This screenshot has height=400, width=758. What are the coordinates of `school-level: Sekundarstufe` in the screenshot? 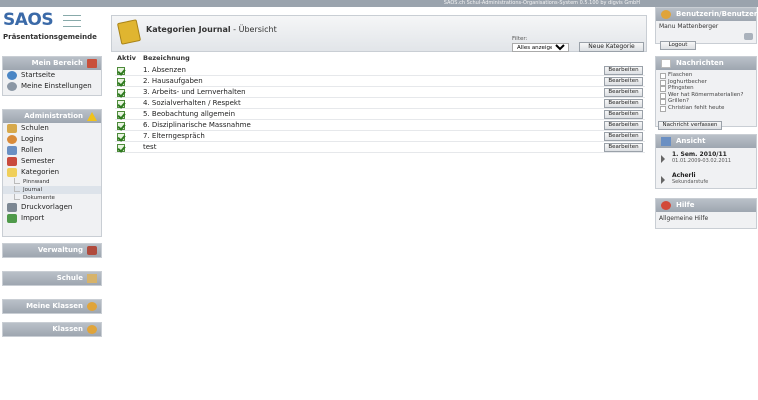 It's located at (690, 182).